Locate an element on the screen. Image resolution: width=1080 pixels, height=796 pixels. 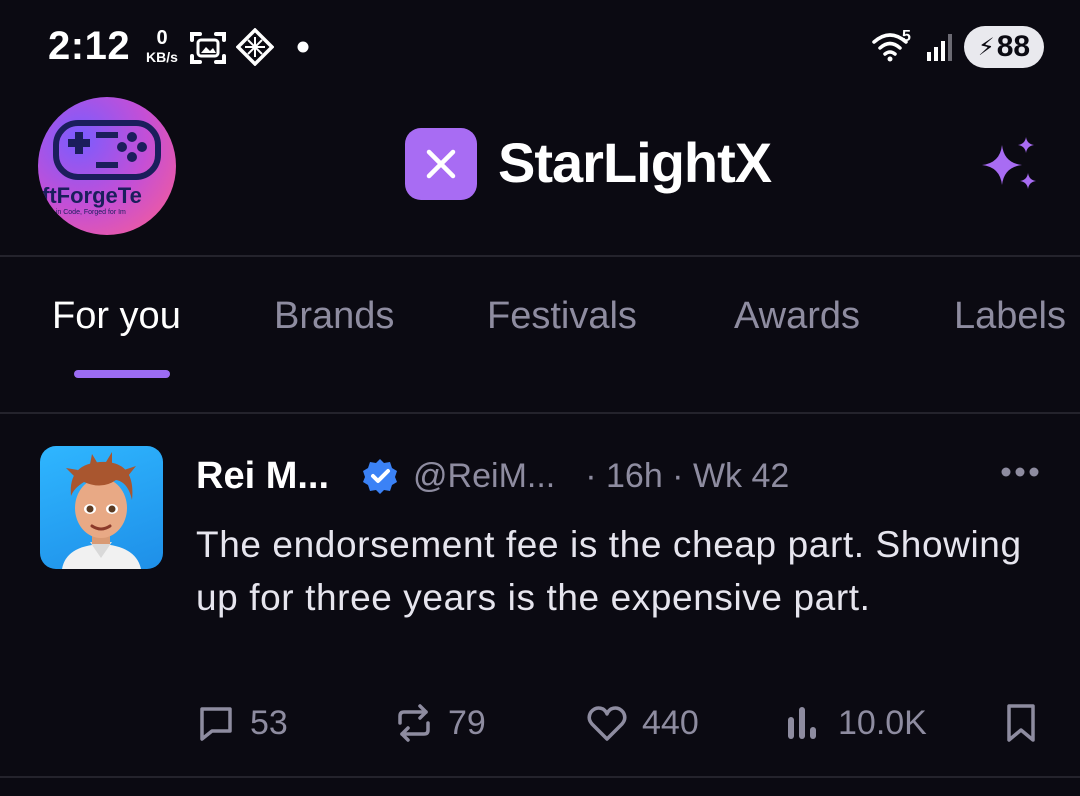
brand-logo-text: ftForgeTe is located at coordinates (92, 195).